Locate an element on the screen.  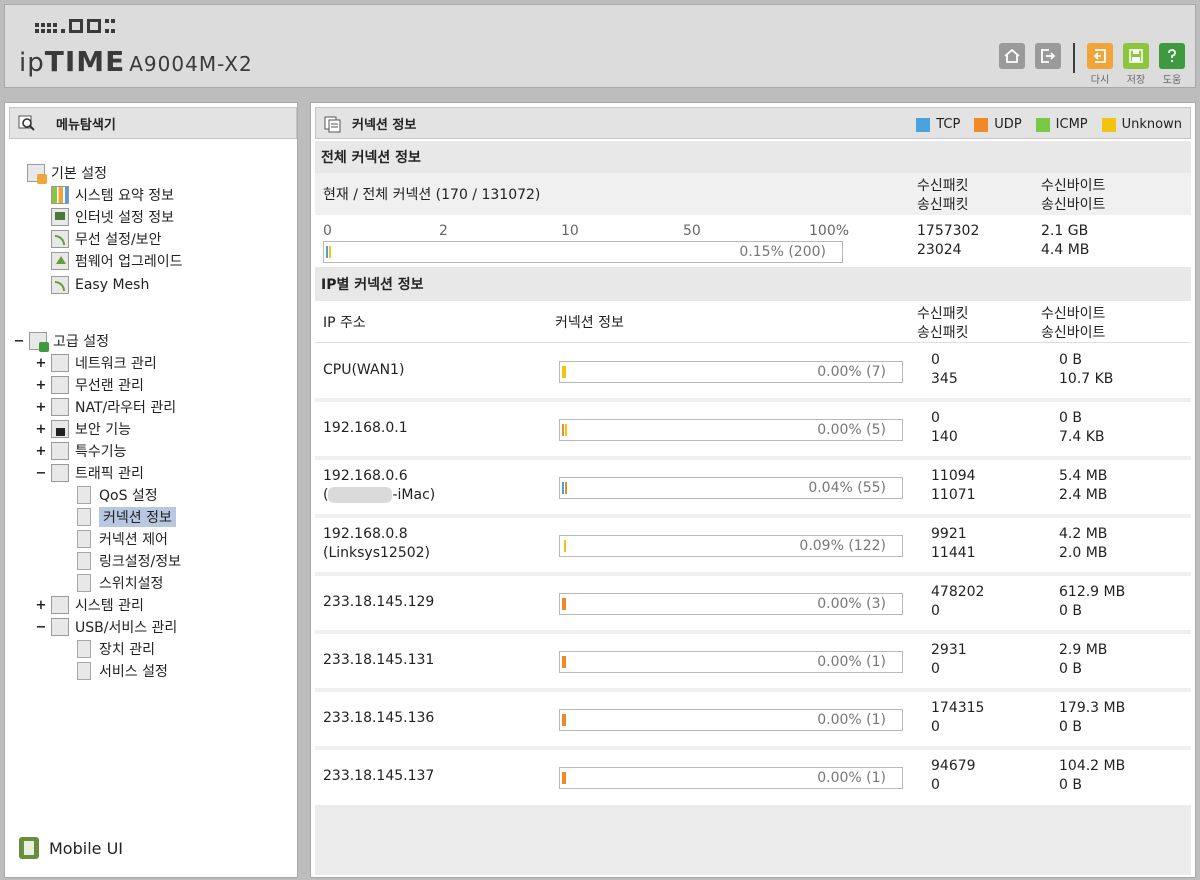
rx-bytes-header: 수신바이트 is located at coordinates (1073, 314).